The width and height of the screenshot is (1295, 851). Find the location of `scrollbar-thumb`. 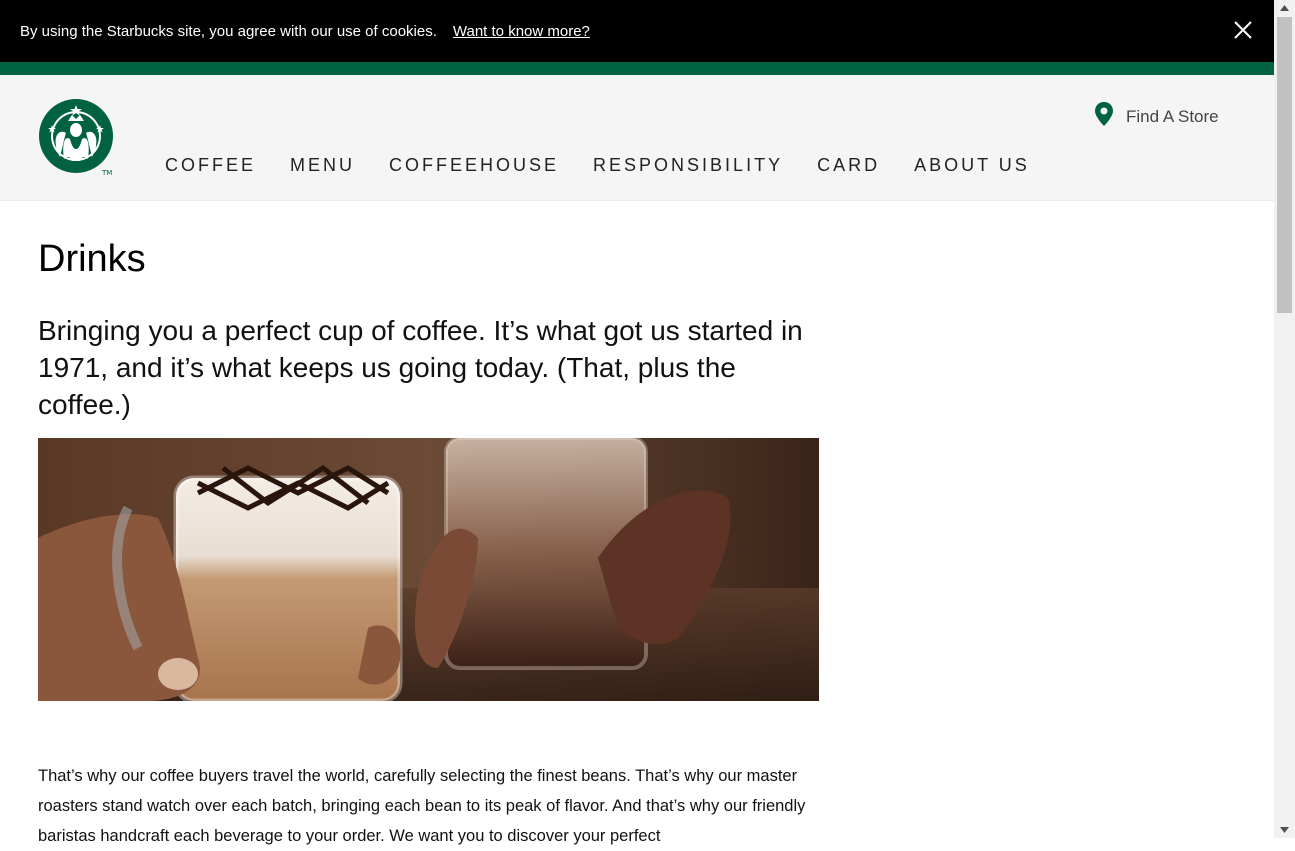

scrollbar-thumb is located at coordinates (1284, 165).